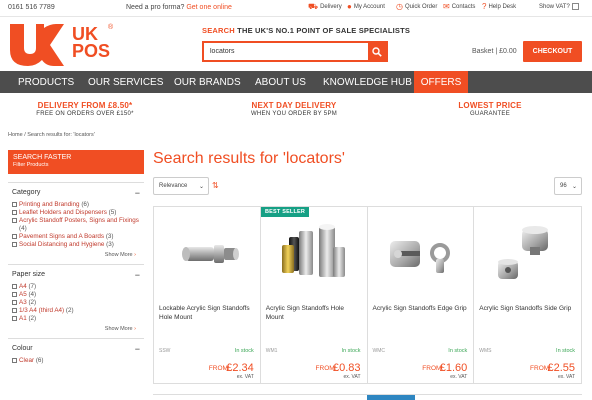 The height and width of the screenshot is (400, 592). I want to click on logo-word-pos: POS, so click(91, 51).